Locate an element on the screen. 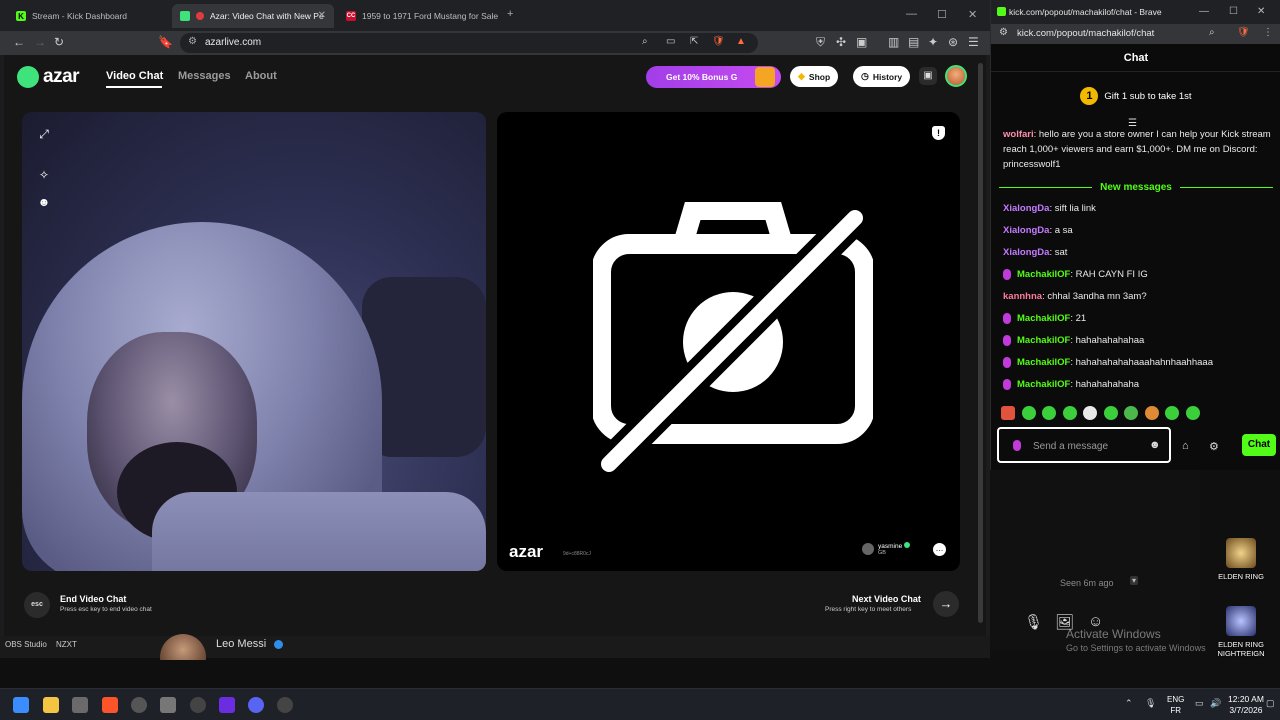  menu-icon: ⋮ is located at coordinates (1268, 32).